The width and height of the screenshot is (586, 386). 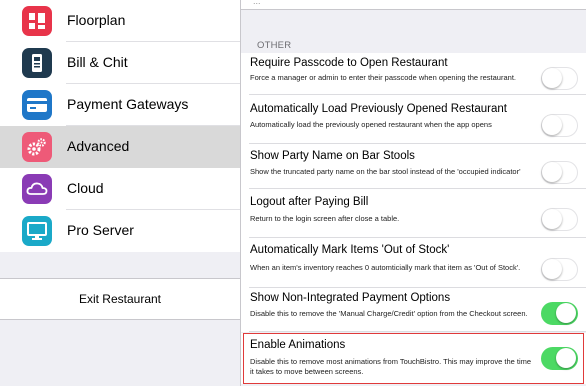 I want to click on sidebar-item-label: Payment Gateways, so click(x=128, y=104).